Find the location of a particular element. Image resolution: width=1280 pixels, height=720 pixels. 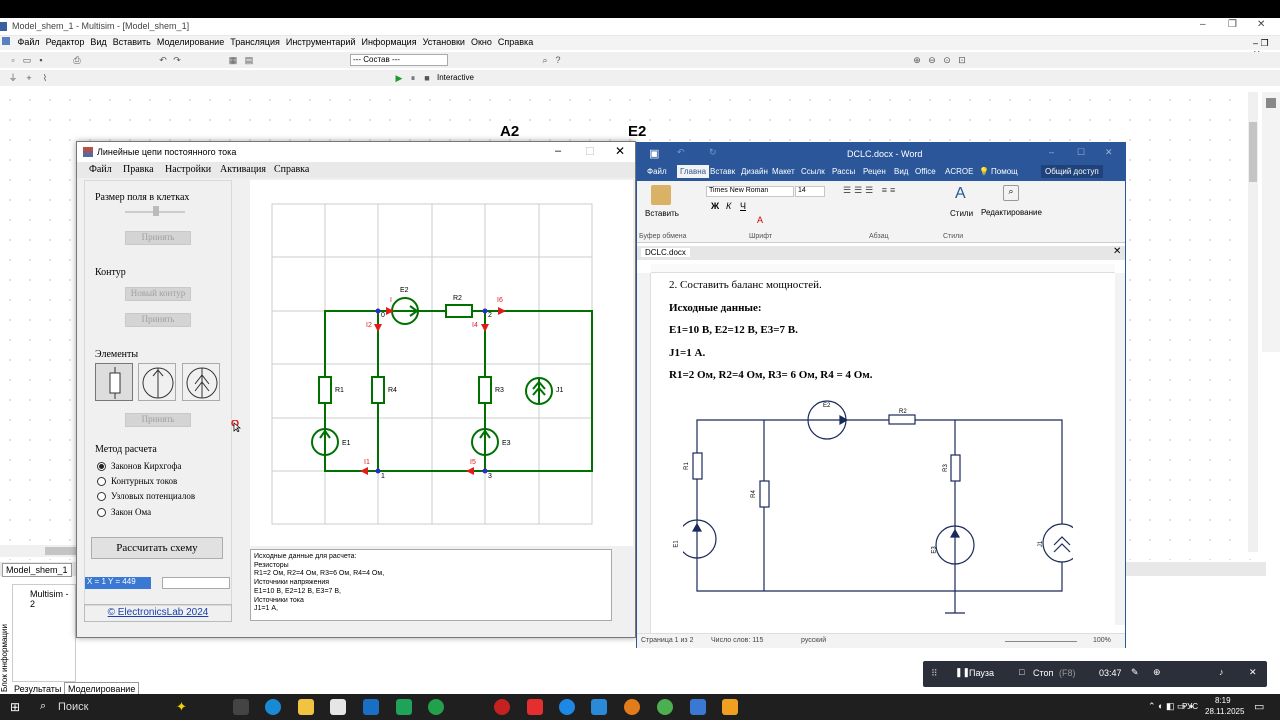

editing-label: Редактирование is located at coordinates (1011, 212).